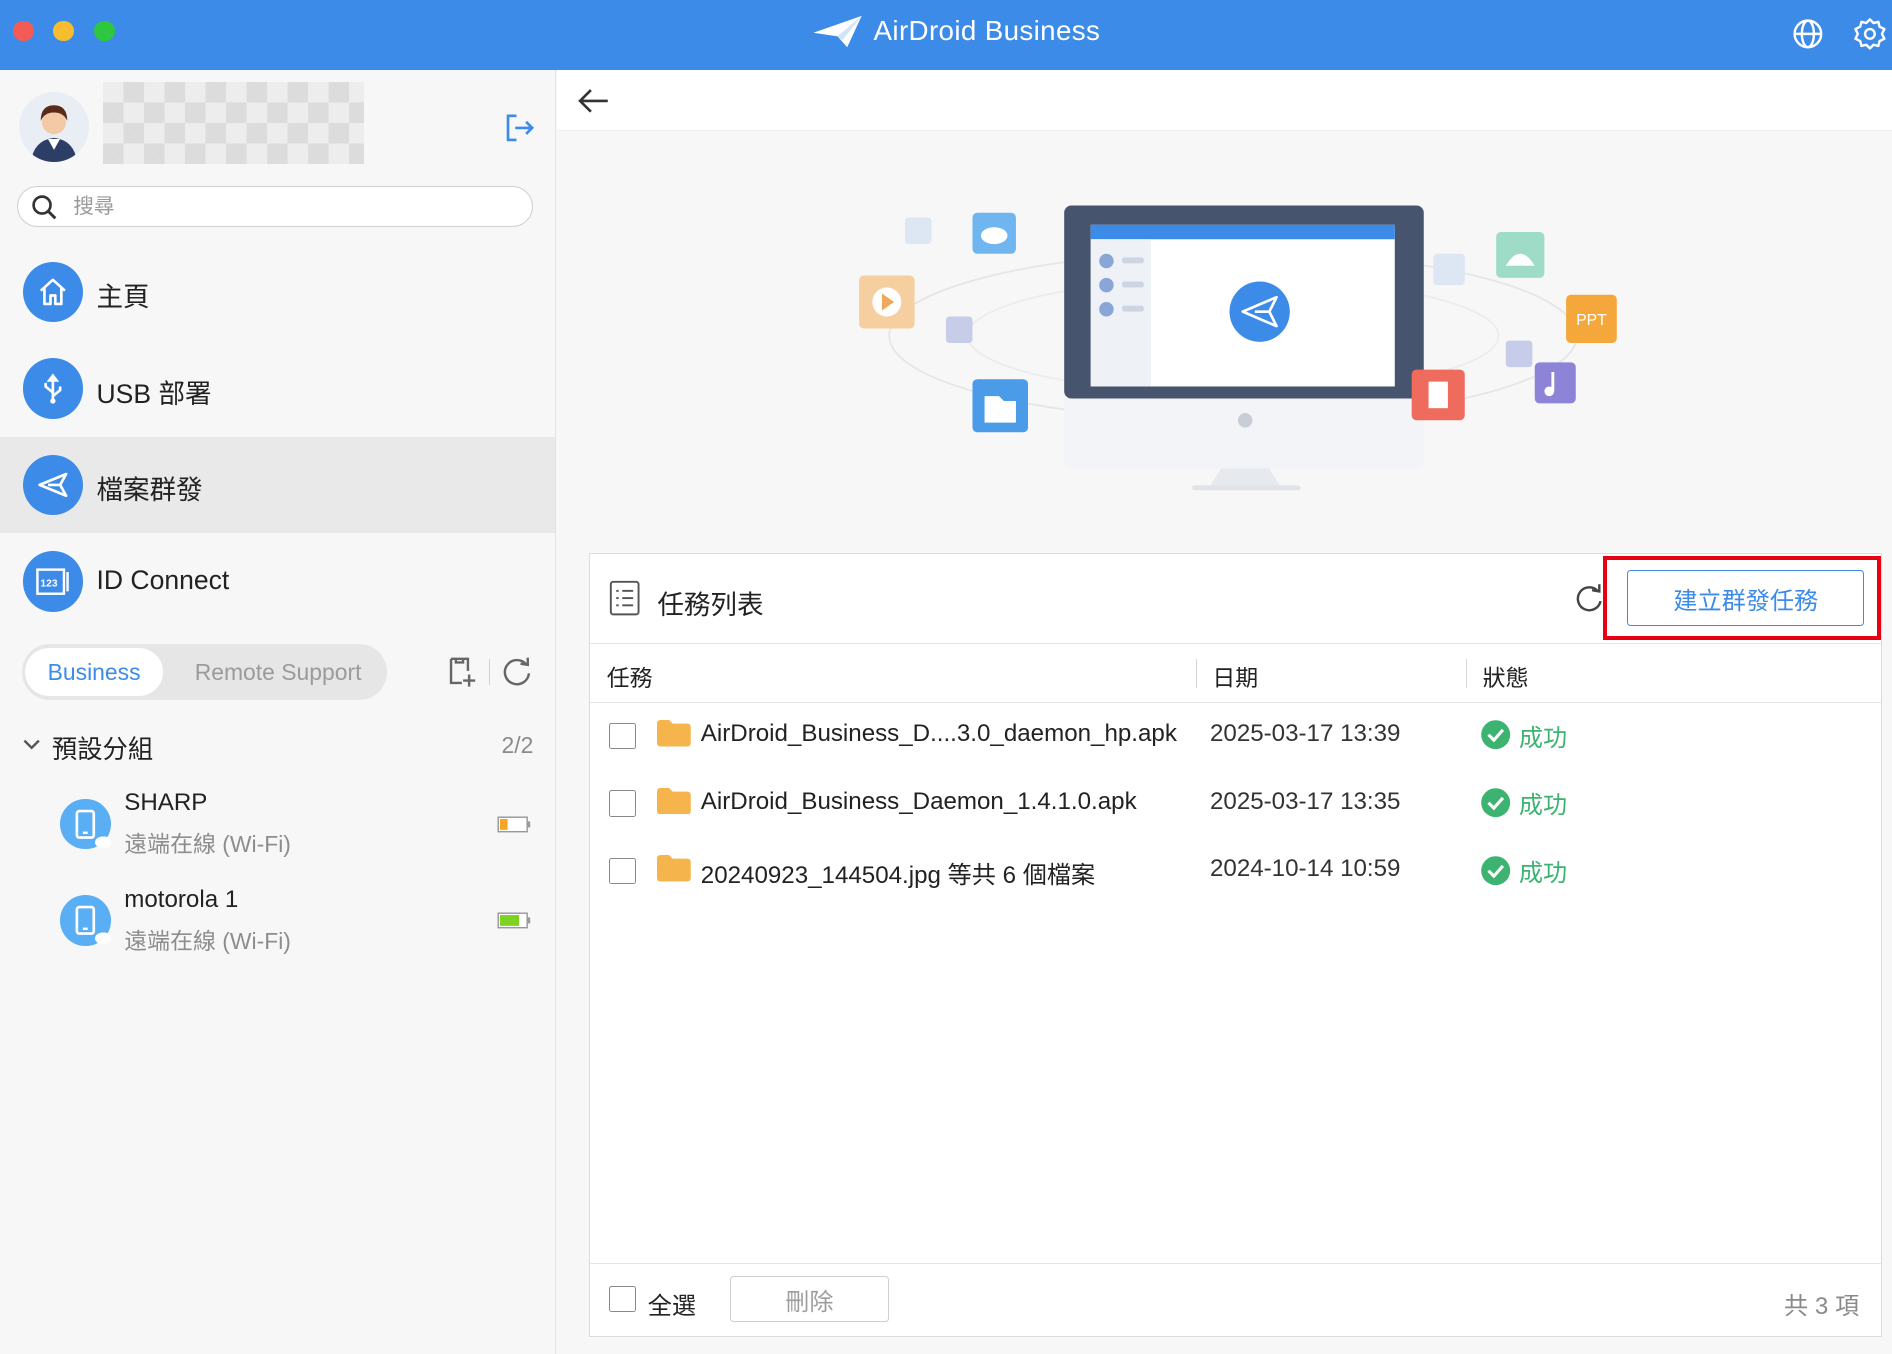 The height and width of the screenshot is (1354, 1892). What do you see at coordinates (31, 744) in the screenshot?
I see `chevron-down-icon` at bounding box center [31, 744].